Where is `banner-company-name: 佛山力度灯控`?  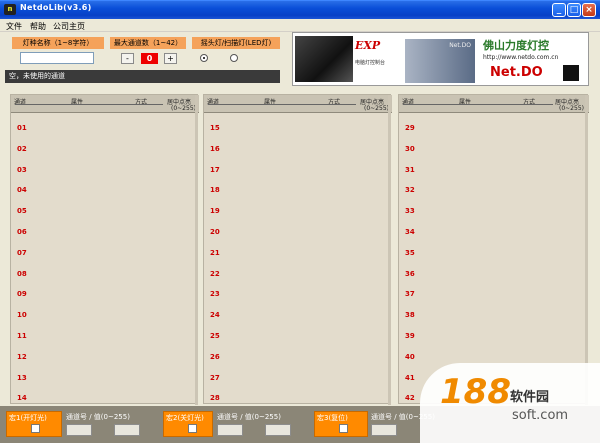
banner-company-name: 佛山力度灯控 is located at coordinates (516, 45).